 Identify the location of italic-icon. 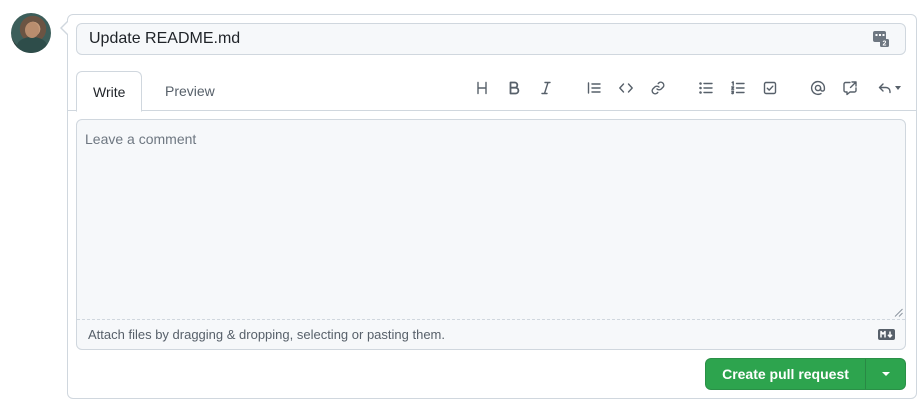
(546, 88).